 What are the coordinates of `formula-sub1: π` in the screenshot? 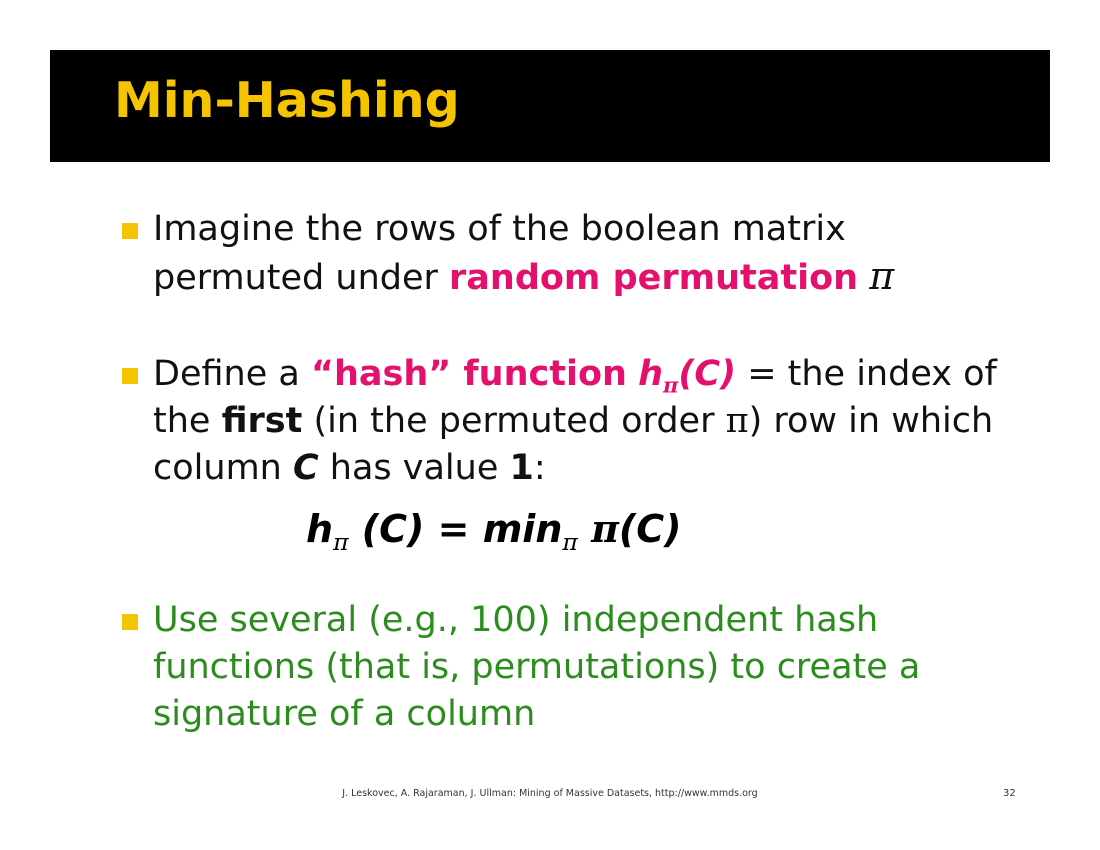 It's located at (341, 542).